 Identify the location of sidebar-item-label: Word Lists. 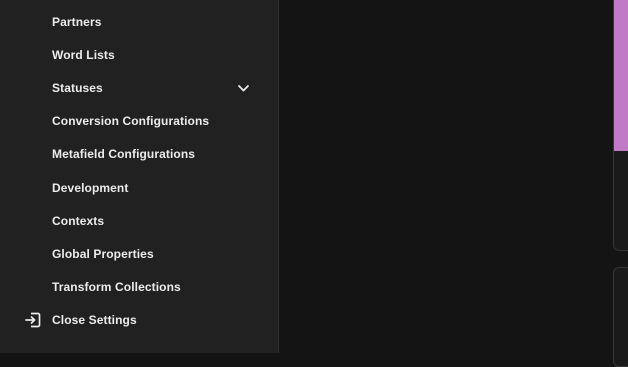
(83, 54).